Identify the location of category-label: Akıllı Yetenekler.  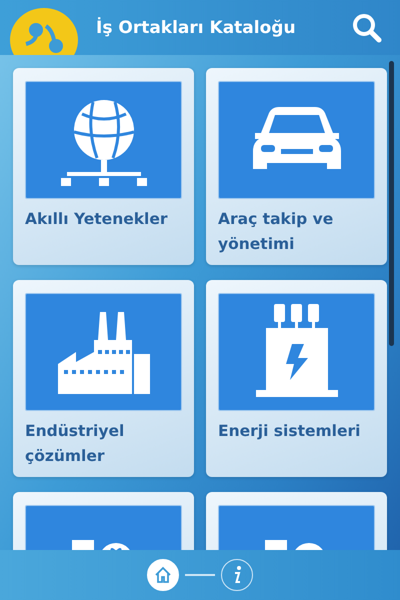
(97, 219).